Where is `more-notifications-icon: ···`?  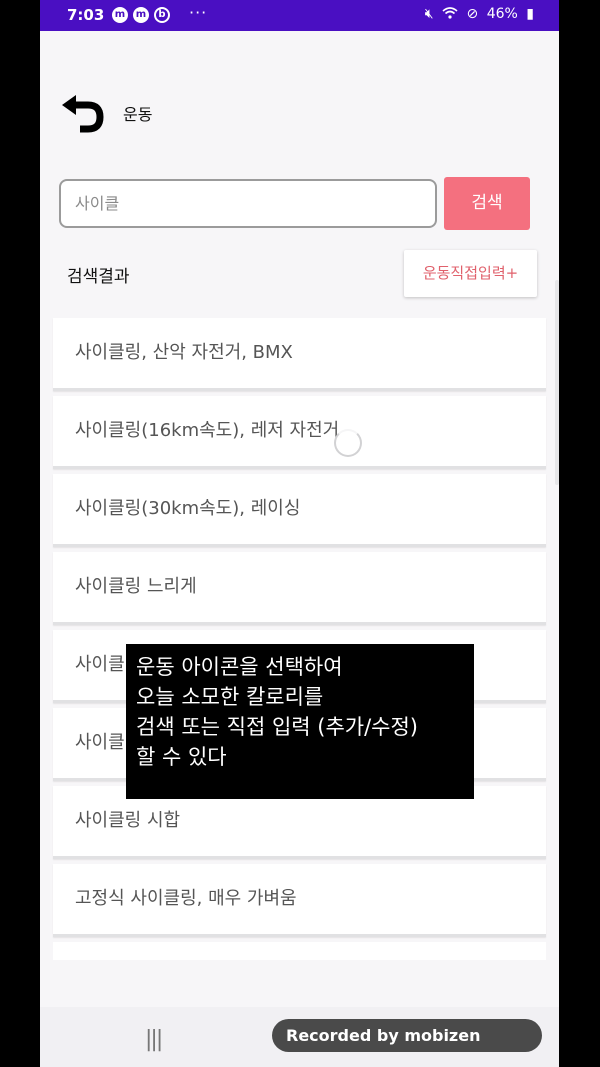 more-notifications-icon: ··· is located at coordinates (198, 12).